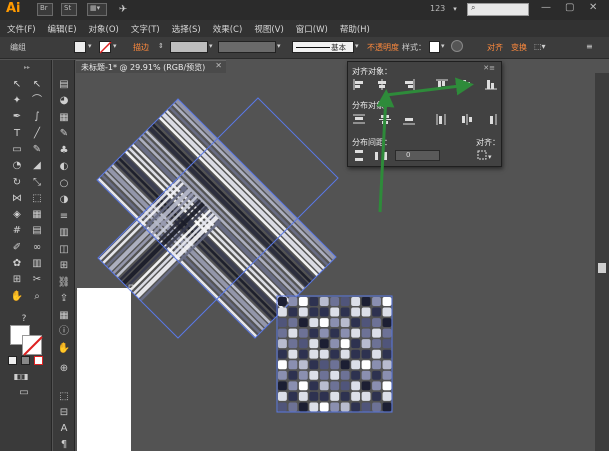 The height and width of the screenshot is (451, 609). I want to click on annotation-arrows, so click(425, 145).